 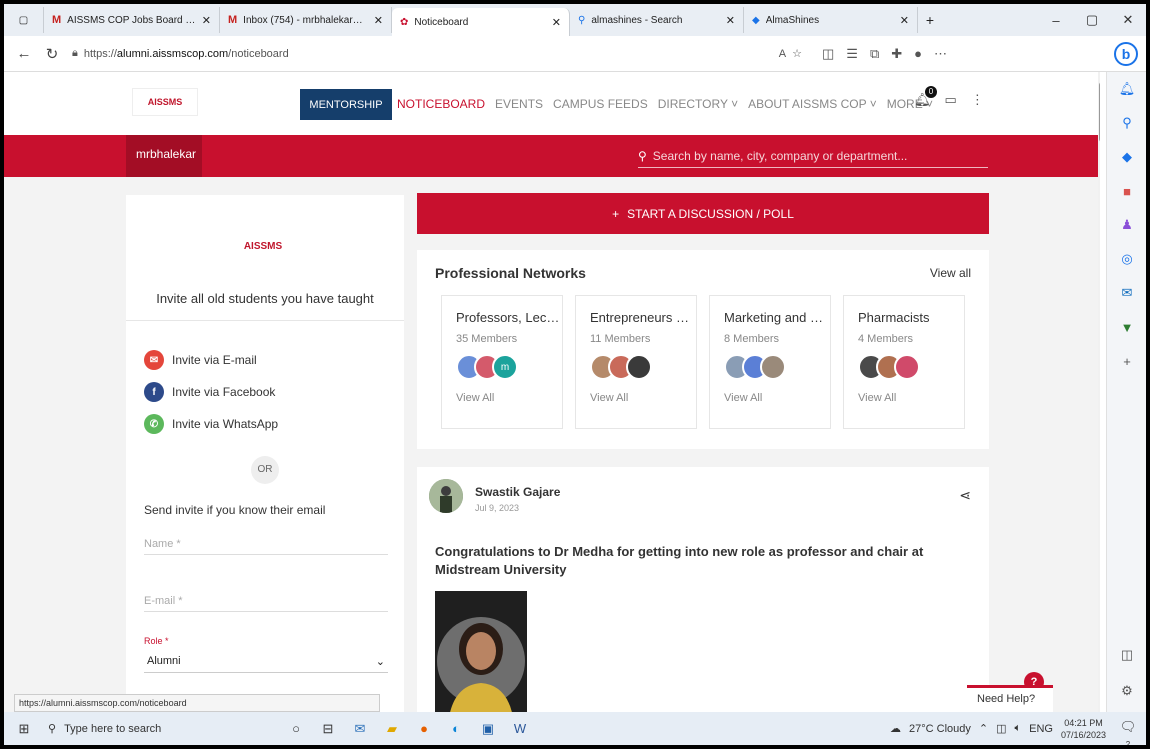 I want to click on network-card: Entrepreneurs a... 11 Members View All, so click(x=636, y=362).